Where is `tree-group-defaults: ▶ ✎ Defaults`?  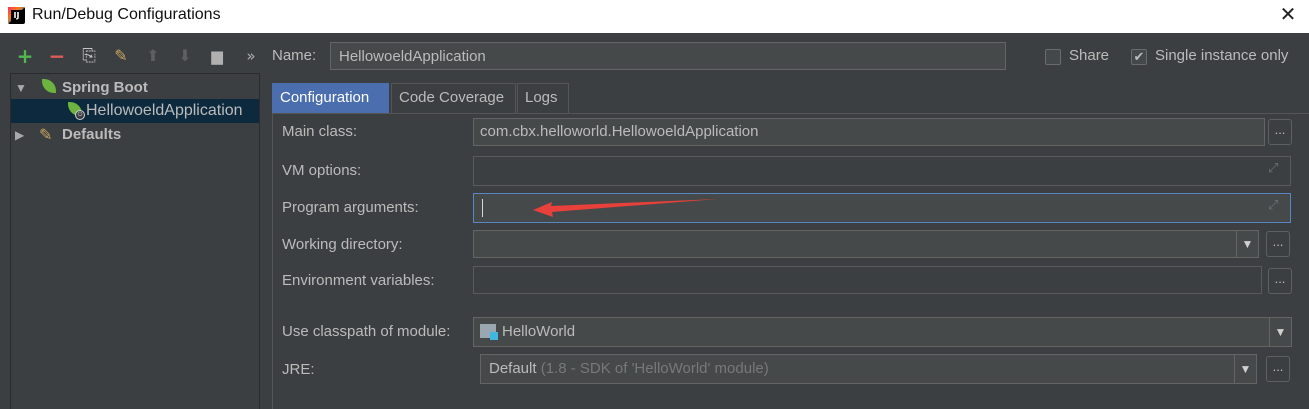
tree-group-defaults: ▶ ✎ Defaults is located at coordinates (135, 135).